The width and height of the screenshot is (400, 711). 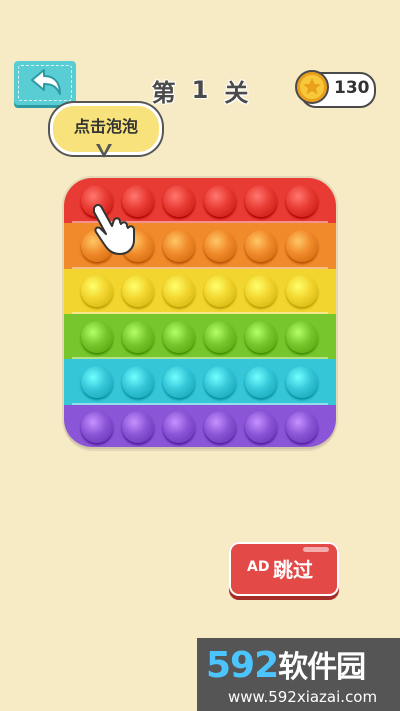 I want to click on watermark-brand: 592软件园, so click(x=286, y=665).